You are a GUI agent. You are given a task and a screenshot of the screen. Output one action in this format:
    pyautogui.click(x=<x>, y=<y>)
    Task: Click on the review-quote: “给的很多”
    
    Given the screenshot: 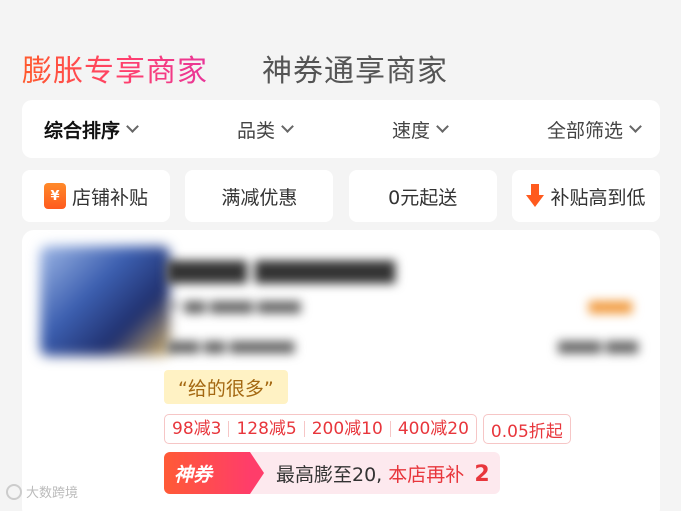 What is the action you would take?
    pyautogui.click(x=226, y=387)
    